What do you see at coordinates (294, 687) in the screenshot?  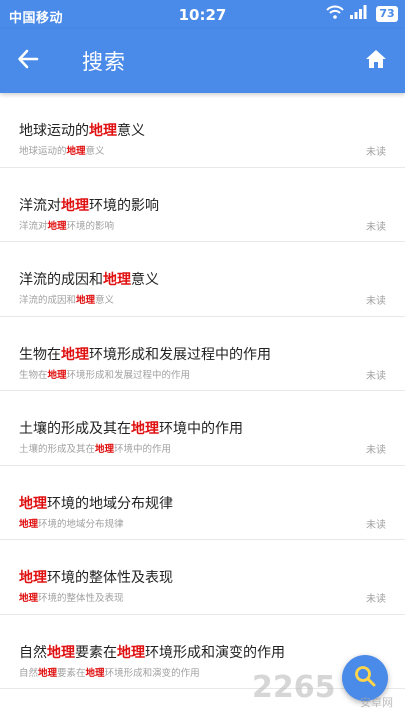 I see `watermark-logo: 2265` at bounding box center [294, 687].